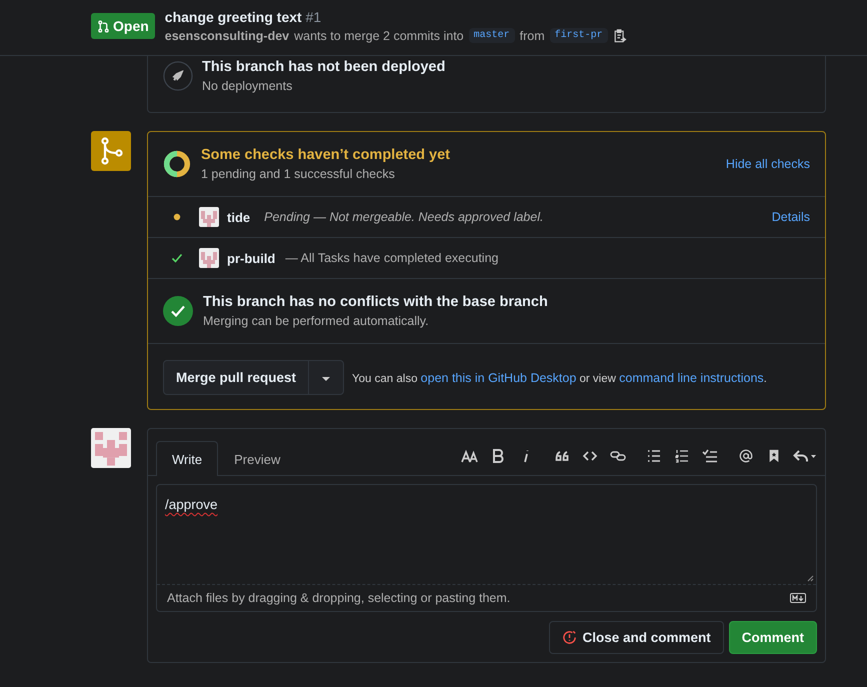  I want to click on task-list-icon, so click(710, 456).